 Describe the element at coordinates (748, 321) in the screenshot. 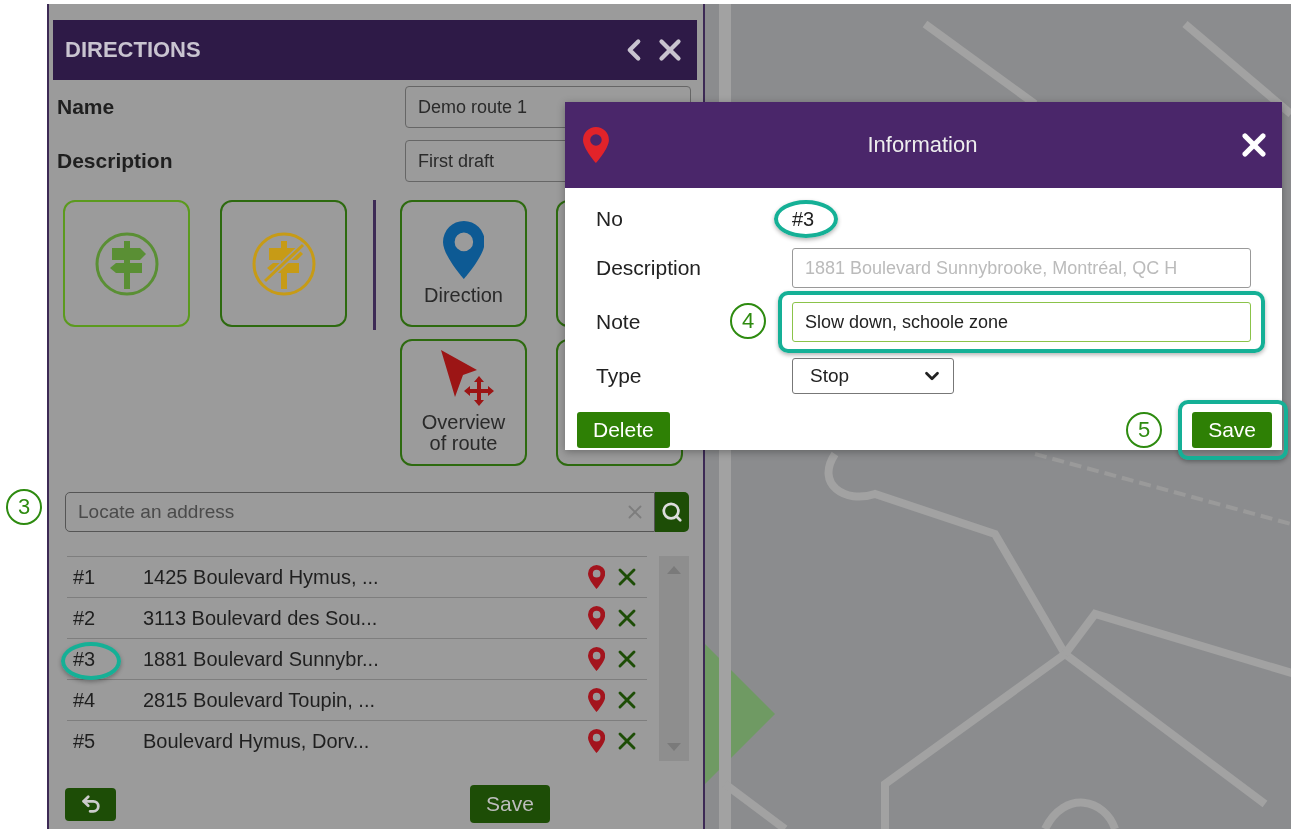

I see `step-number: 4` at that location.